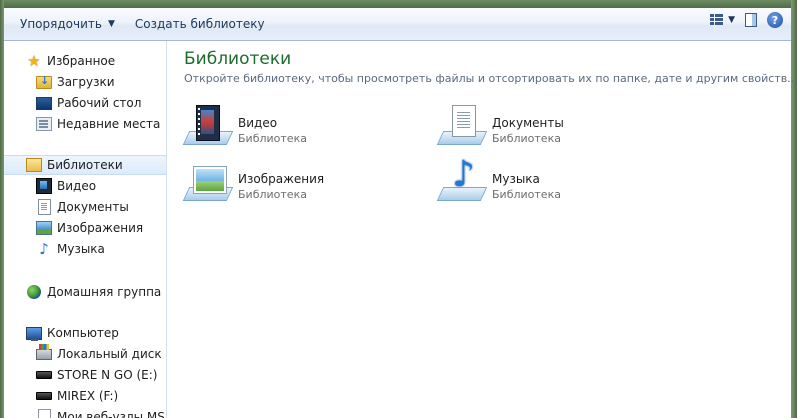 This screenshot has height=418, width=797. I want to click on downloads-folder-icon, so click(44, 81).